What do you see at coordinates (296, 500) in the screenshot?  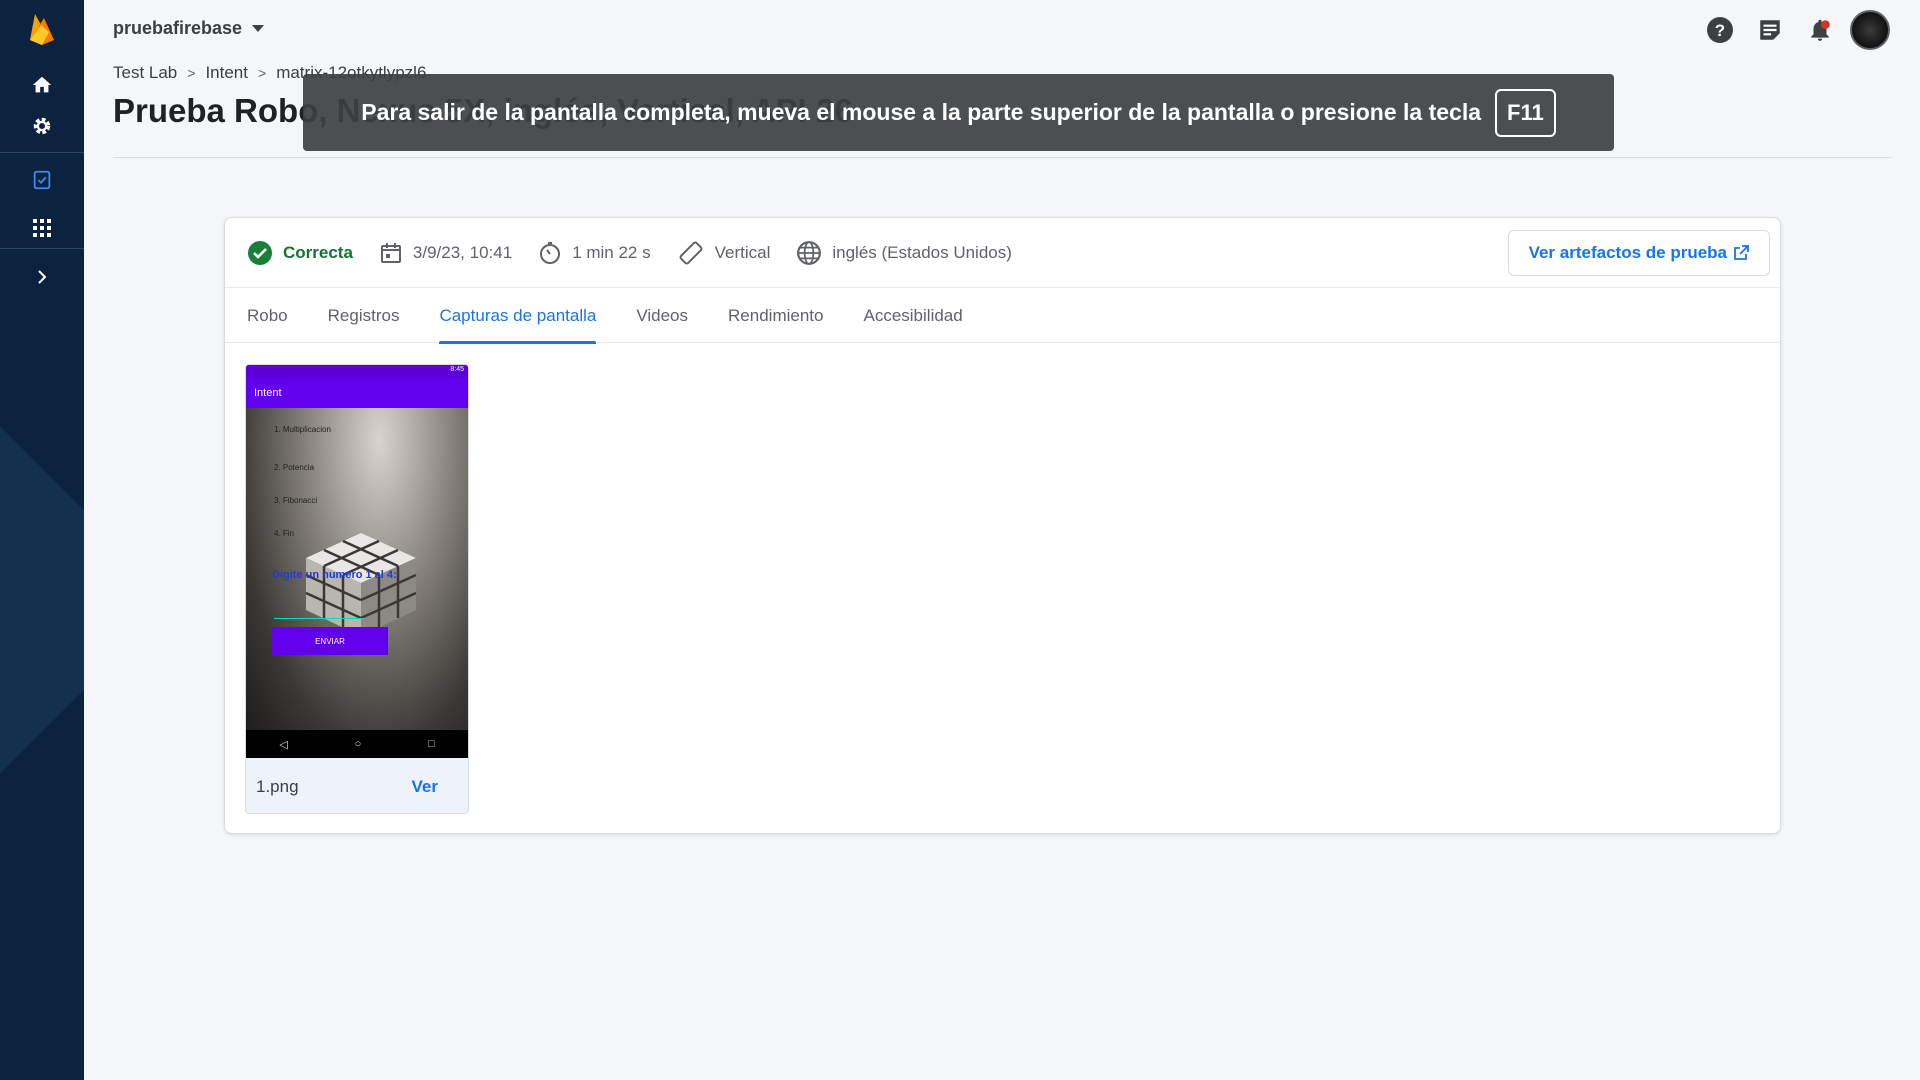 I see `phone-menu-item: 3. Fibonacci` at bounding box center [296, 500].